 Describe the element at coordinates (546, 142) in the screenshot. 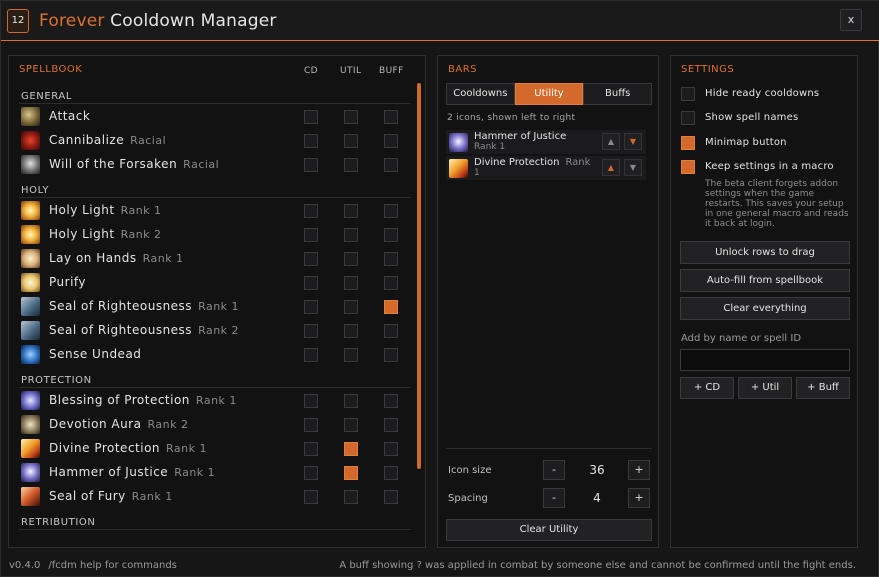

I see `bar-entry: Hammer of Justice Rank 1 ▲ ▼` at that location.